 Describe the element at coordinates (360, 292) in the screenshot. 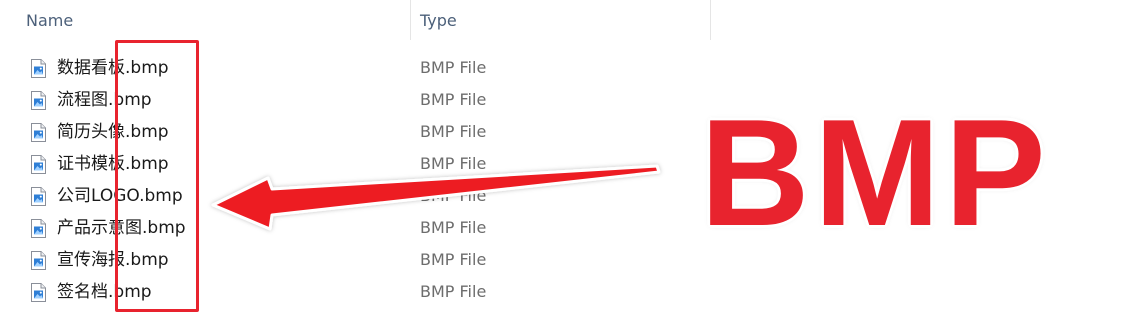

I see `file-row: 签名档.bmp BMP File` at that location.